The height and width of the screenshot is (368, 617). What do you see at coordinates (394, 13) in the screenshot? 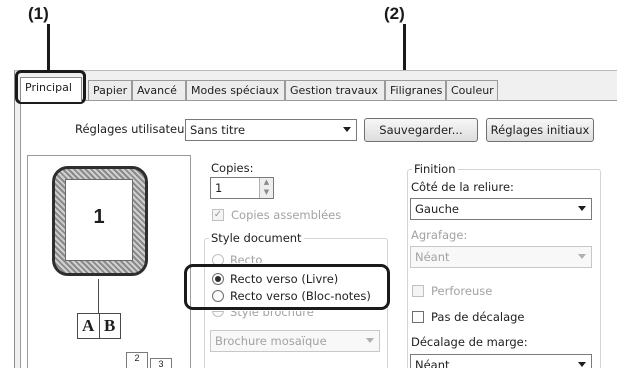
I see `callout-2: (2)` at bounding box center [394, 13].